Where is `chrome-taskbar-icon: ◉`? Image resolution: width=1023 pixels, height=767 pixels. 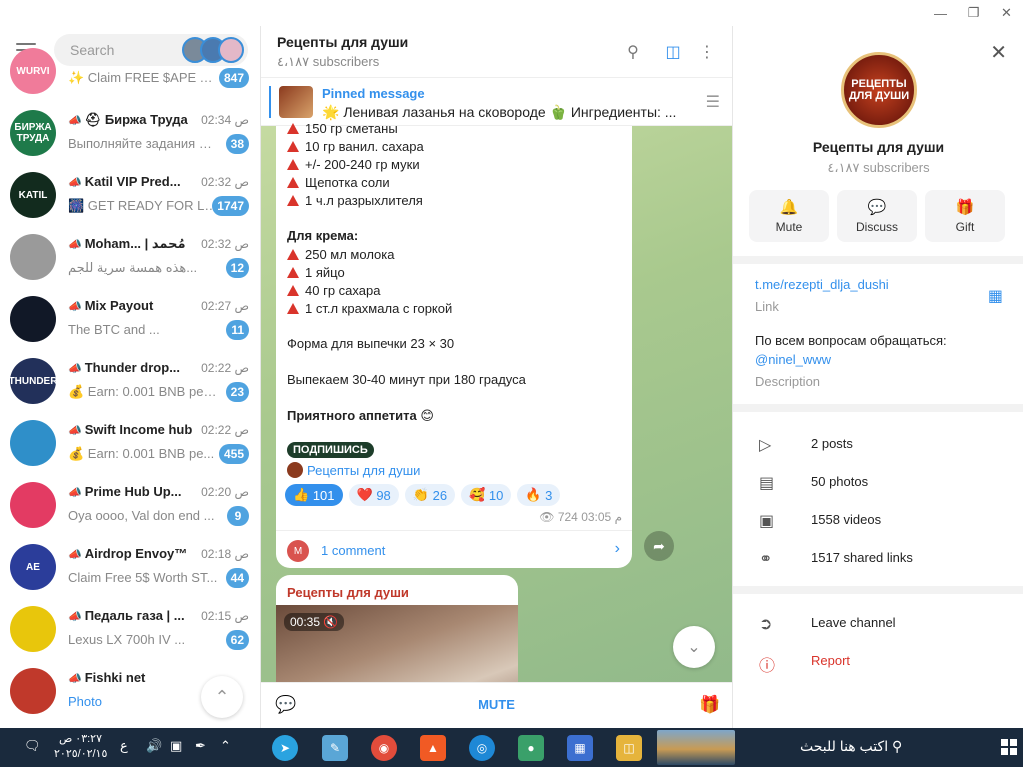
chrome-taskbar-icon: ◉ is located at coordinates (384, 748).